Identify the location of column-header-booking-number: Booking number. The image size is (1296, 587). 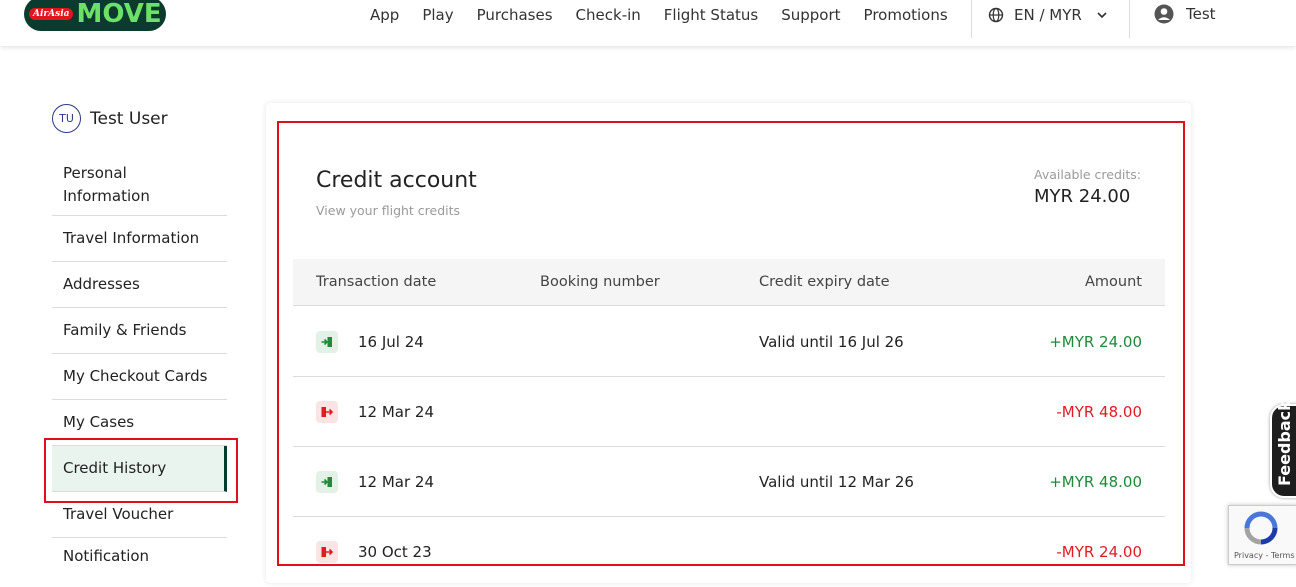
(600, 282).